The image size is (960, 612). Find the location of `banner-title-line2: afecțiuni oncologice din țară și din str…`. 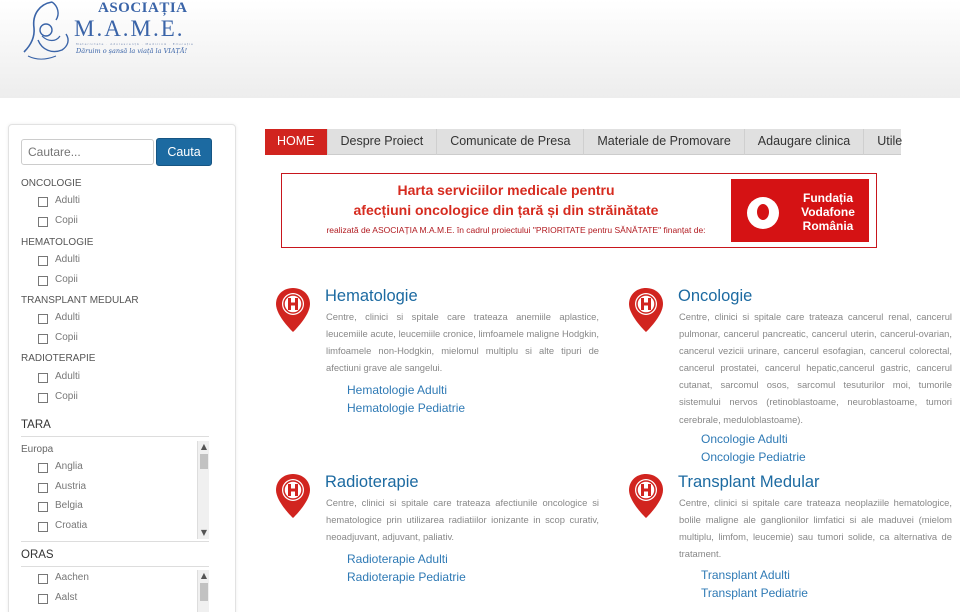

banner-title-line2: afecțiuni oncologice din țară și din str… is located at coordinates (506, 210).